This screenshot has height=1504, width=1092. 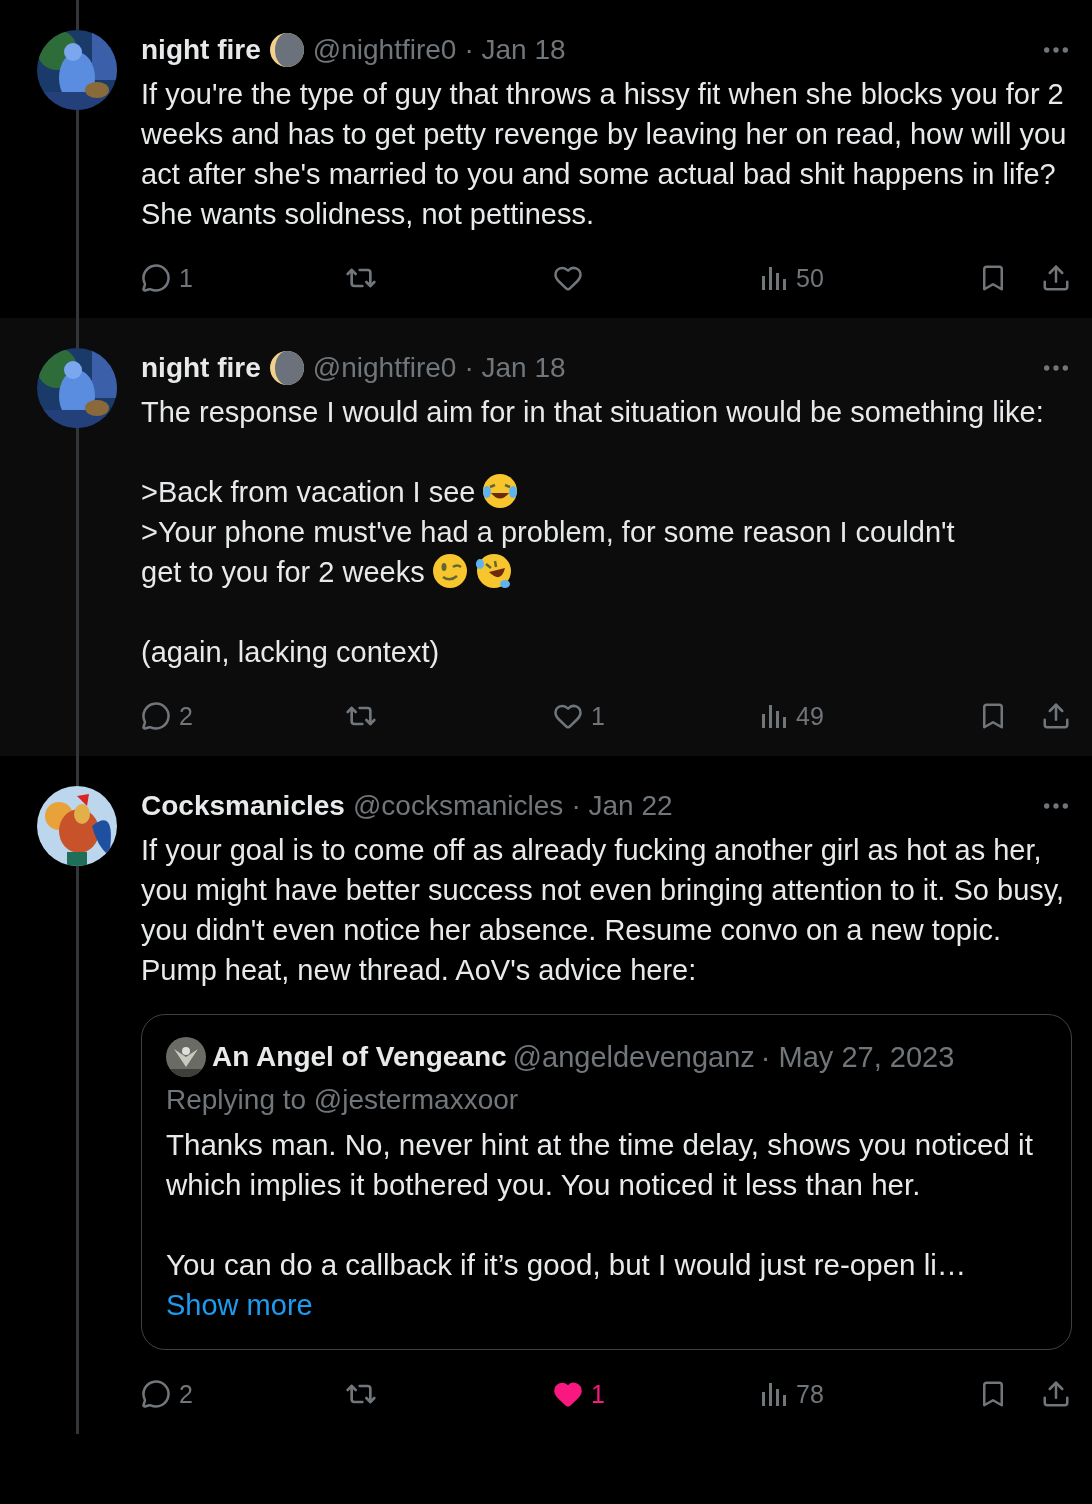 I want to click on tweet-text: (again, lacking context), so click(x=290, y=652).